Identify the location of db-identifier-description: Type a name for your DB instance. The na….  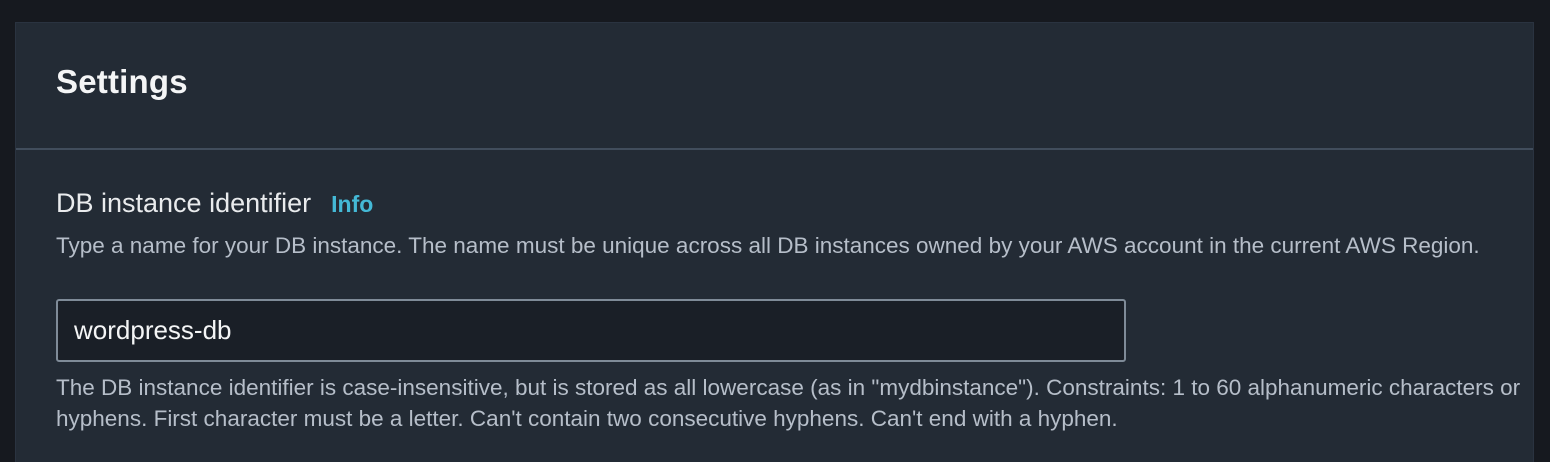
(768, 245).